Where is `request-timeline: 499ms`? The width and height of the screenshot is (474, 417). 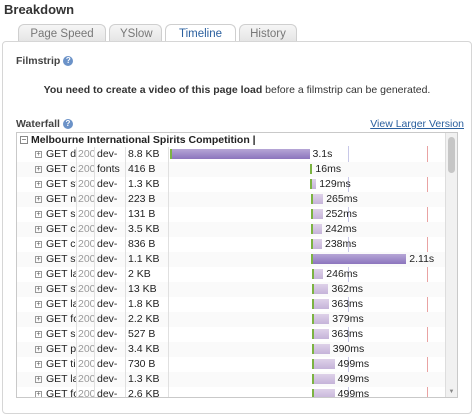
request-timeline: 499ms is located at coordinates (308, 364).